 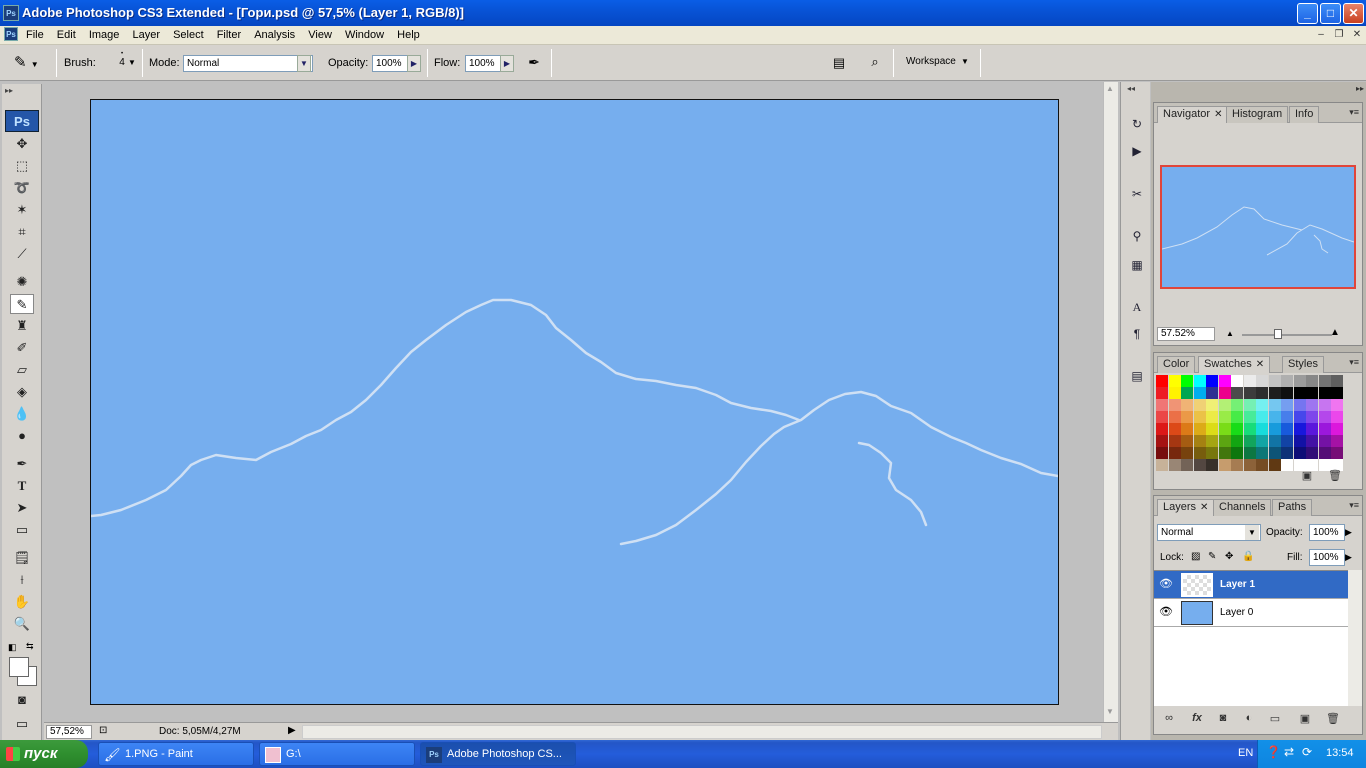 I want to click on layer-opacity-field: 100%, so click(x=1327, y=532).